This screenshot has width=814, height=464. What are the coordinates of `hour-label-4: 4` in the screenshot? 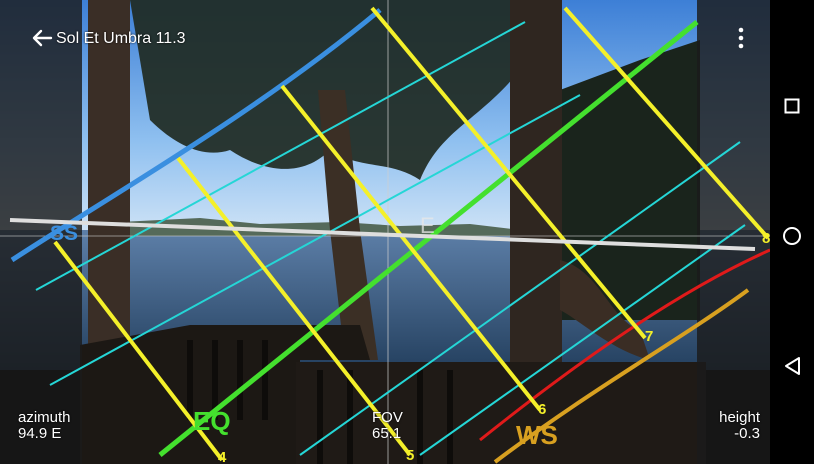 It's located at (222, 456).